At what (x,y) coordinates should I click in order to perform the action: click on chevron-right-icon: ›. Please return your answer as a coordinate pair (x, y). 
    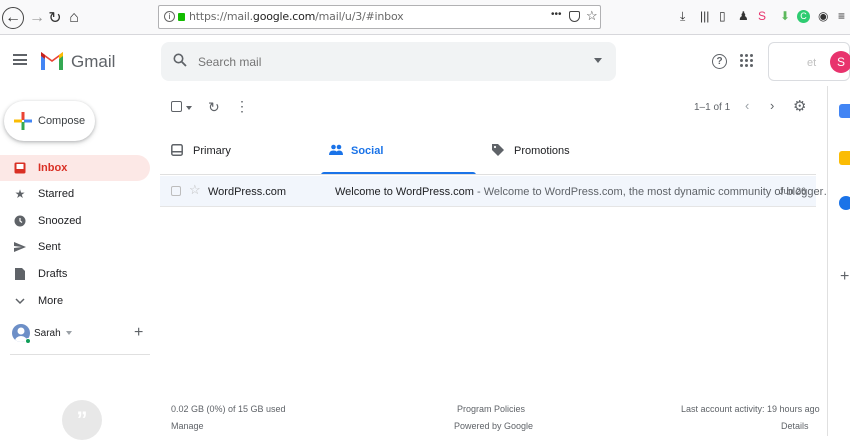
    Looking at the image, I should click on (772, 105).